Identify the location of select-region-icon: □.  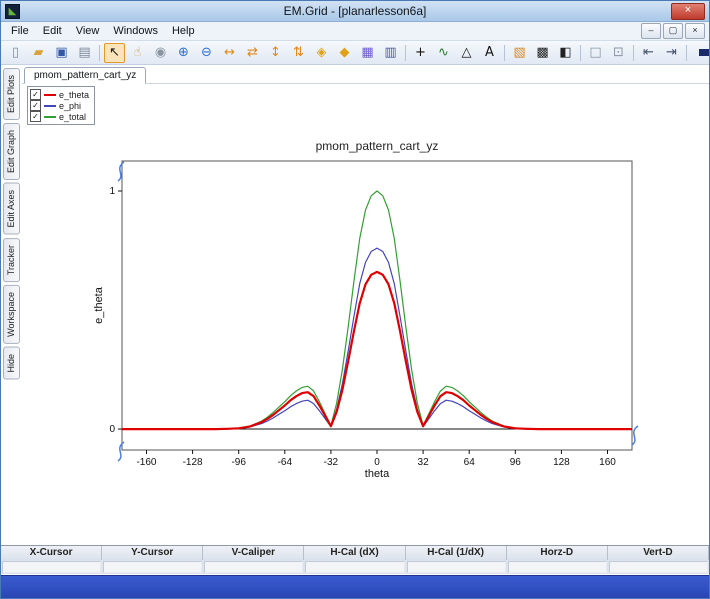
(595, 53).